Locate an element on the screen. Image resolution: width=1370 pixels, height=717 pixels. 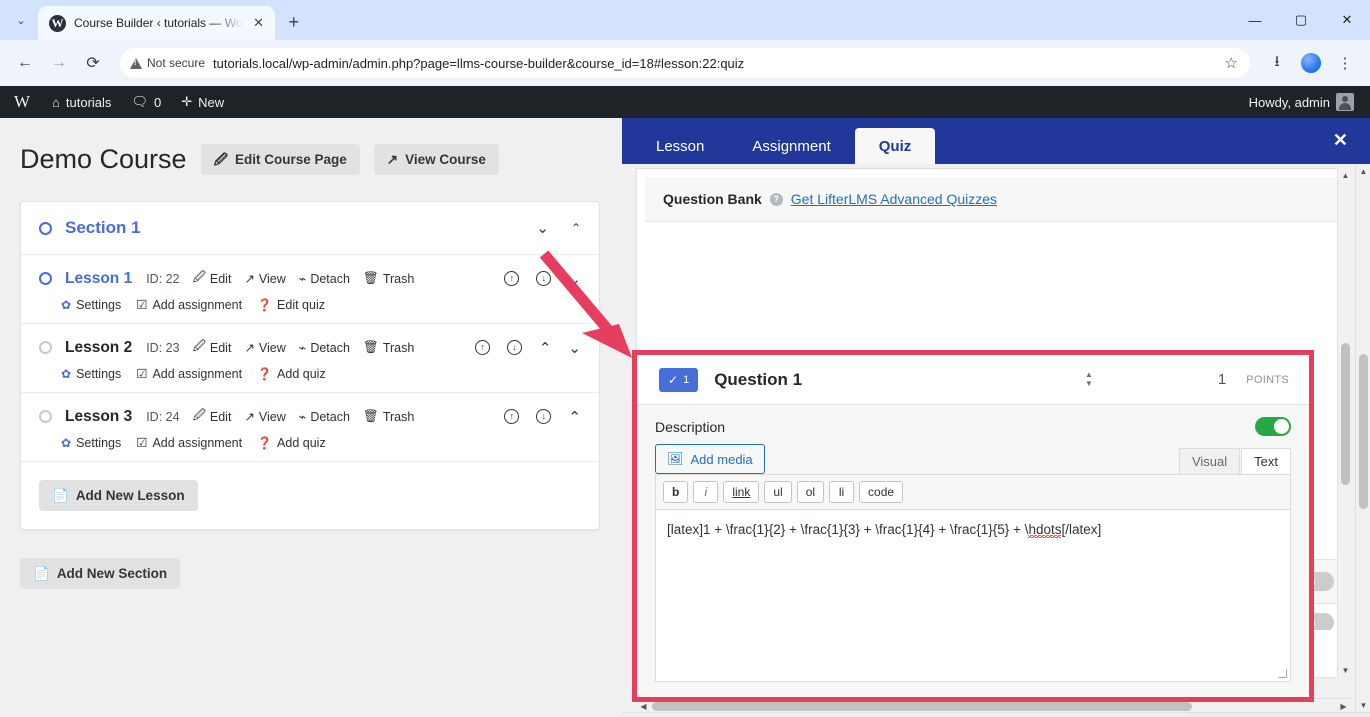
tab-lesson: Lesson is located at coordinates (680, 146).